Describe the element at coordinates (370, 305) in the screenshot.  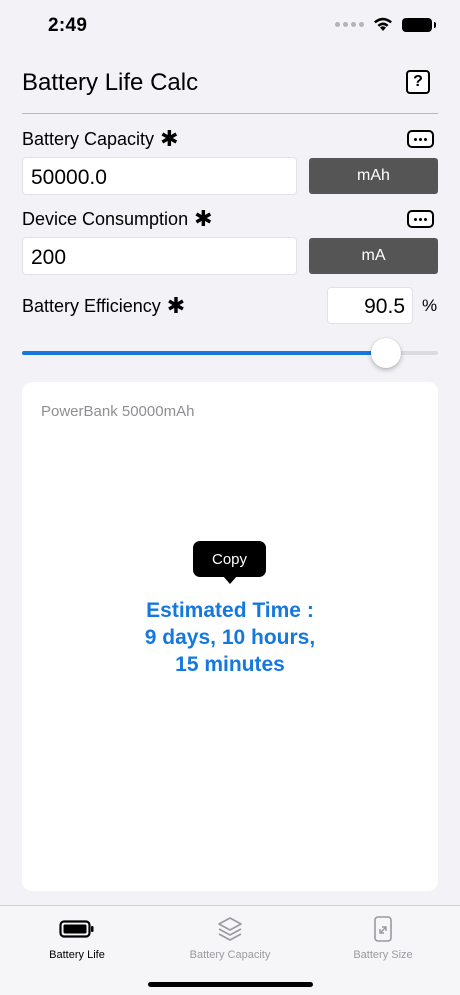
I see `efficiency-input: 90.5` at that location.